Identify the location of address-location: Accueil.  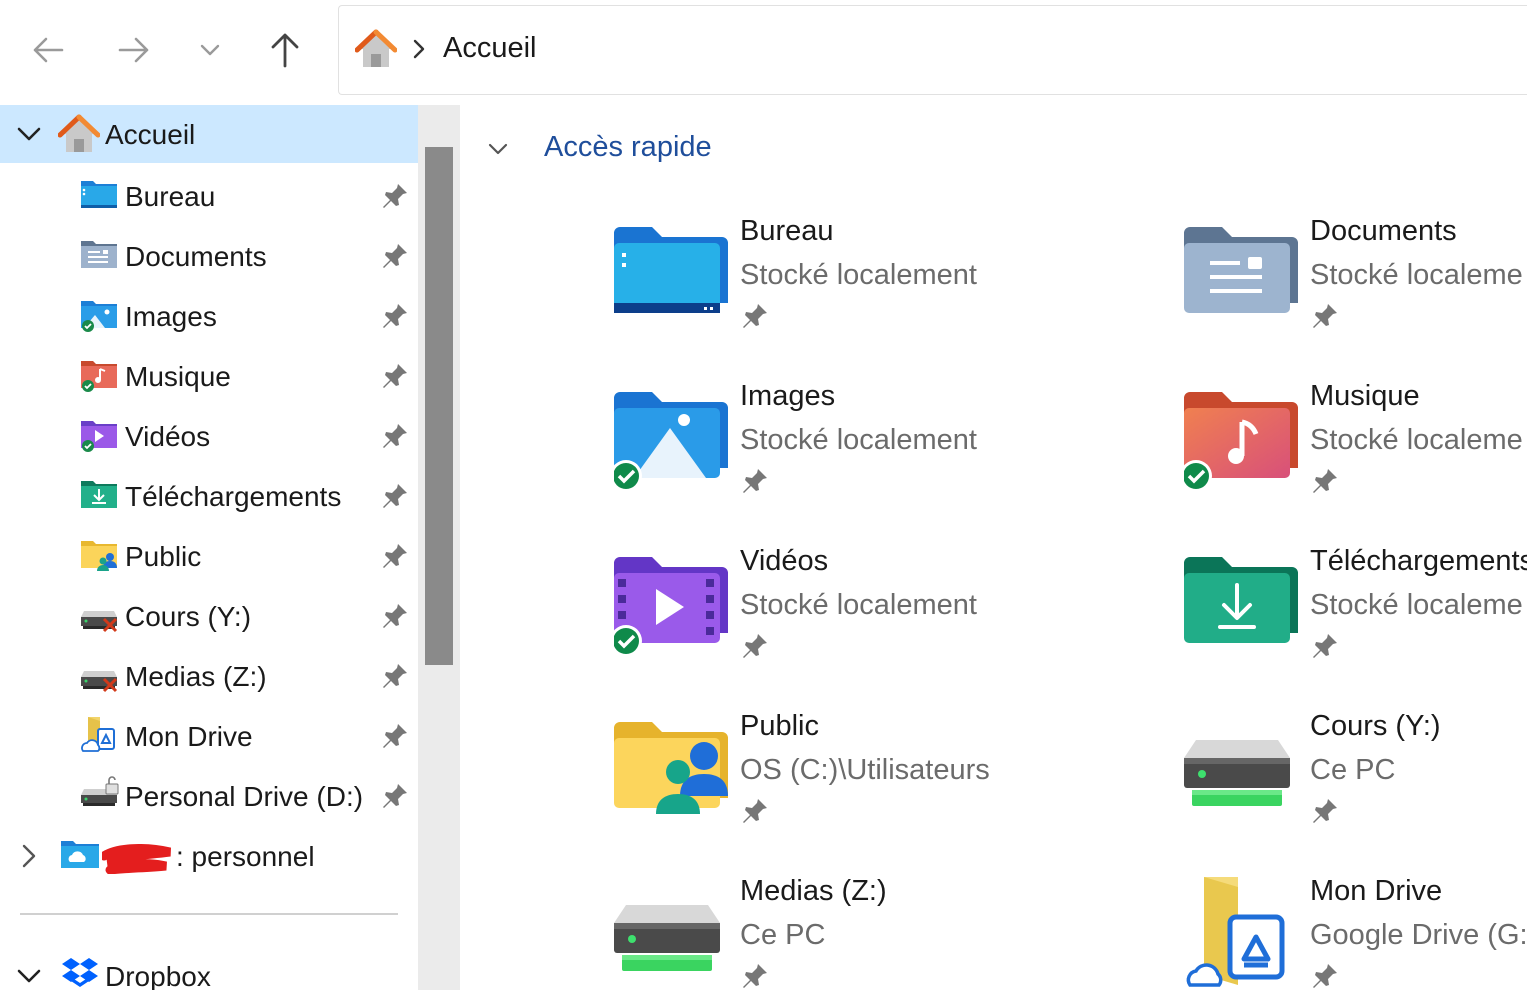
(490, 48).